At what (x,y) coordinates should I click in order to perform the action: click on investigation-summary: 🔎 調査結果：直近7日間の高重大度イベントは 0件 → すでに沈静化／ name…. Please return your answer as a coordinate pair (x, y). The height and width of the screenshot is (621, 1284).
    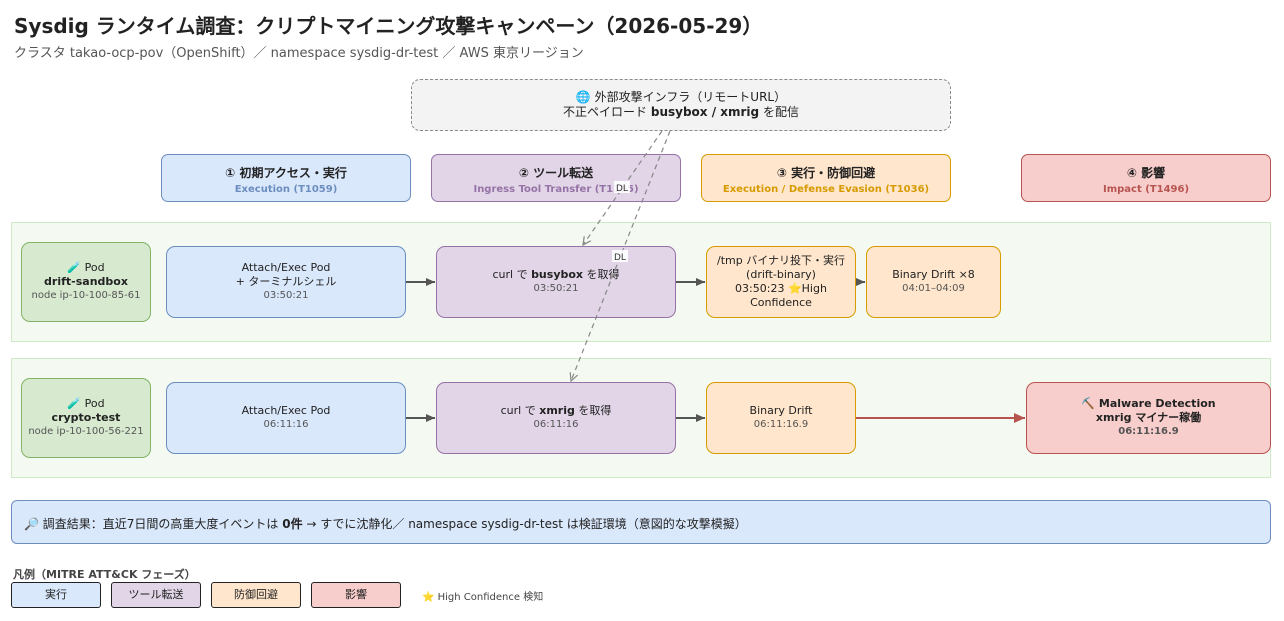
    Looking at the image, I should click on (641, 522).